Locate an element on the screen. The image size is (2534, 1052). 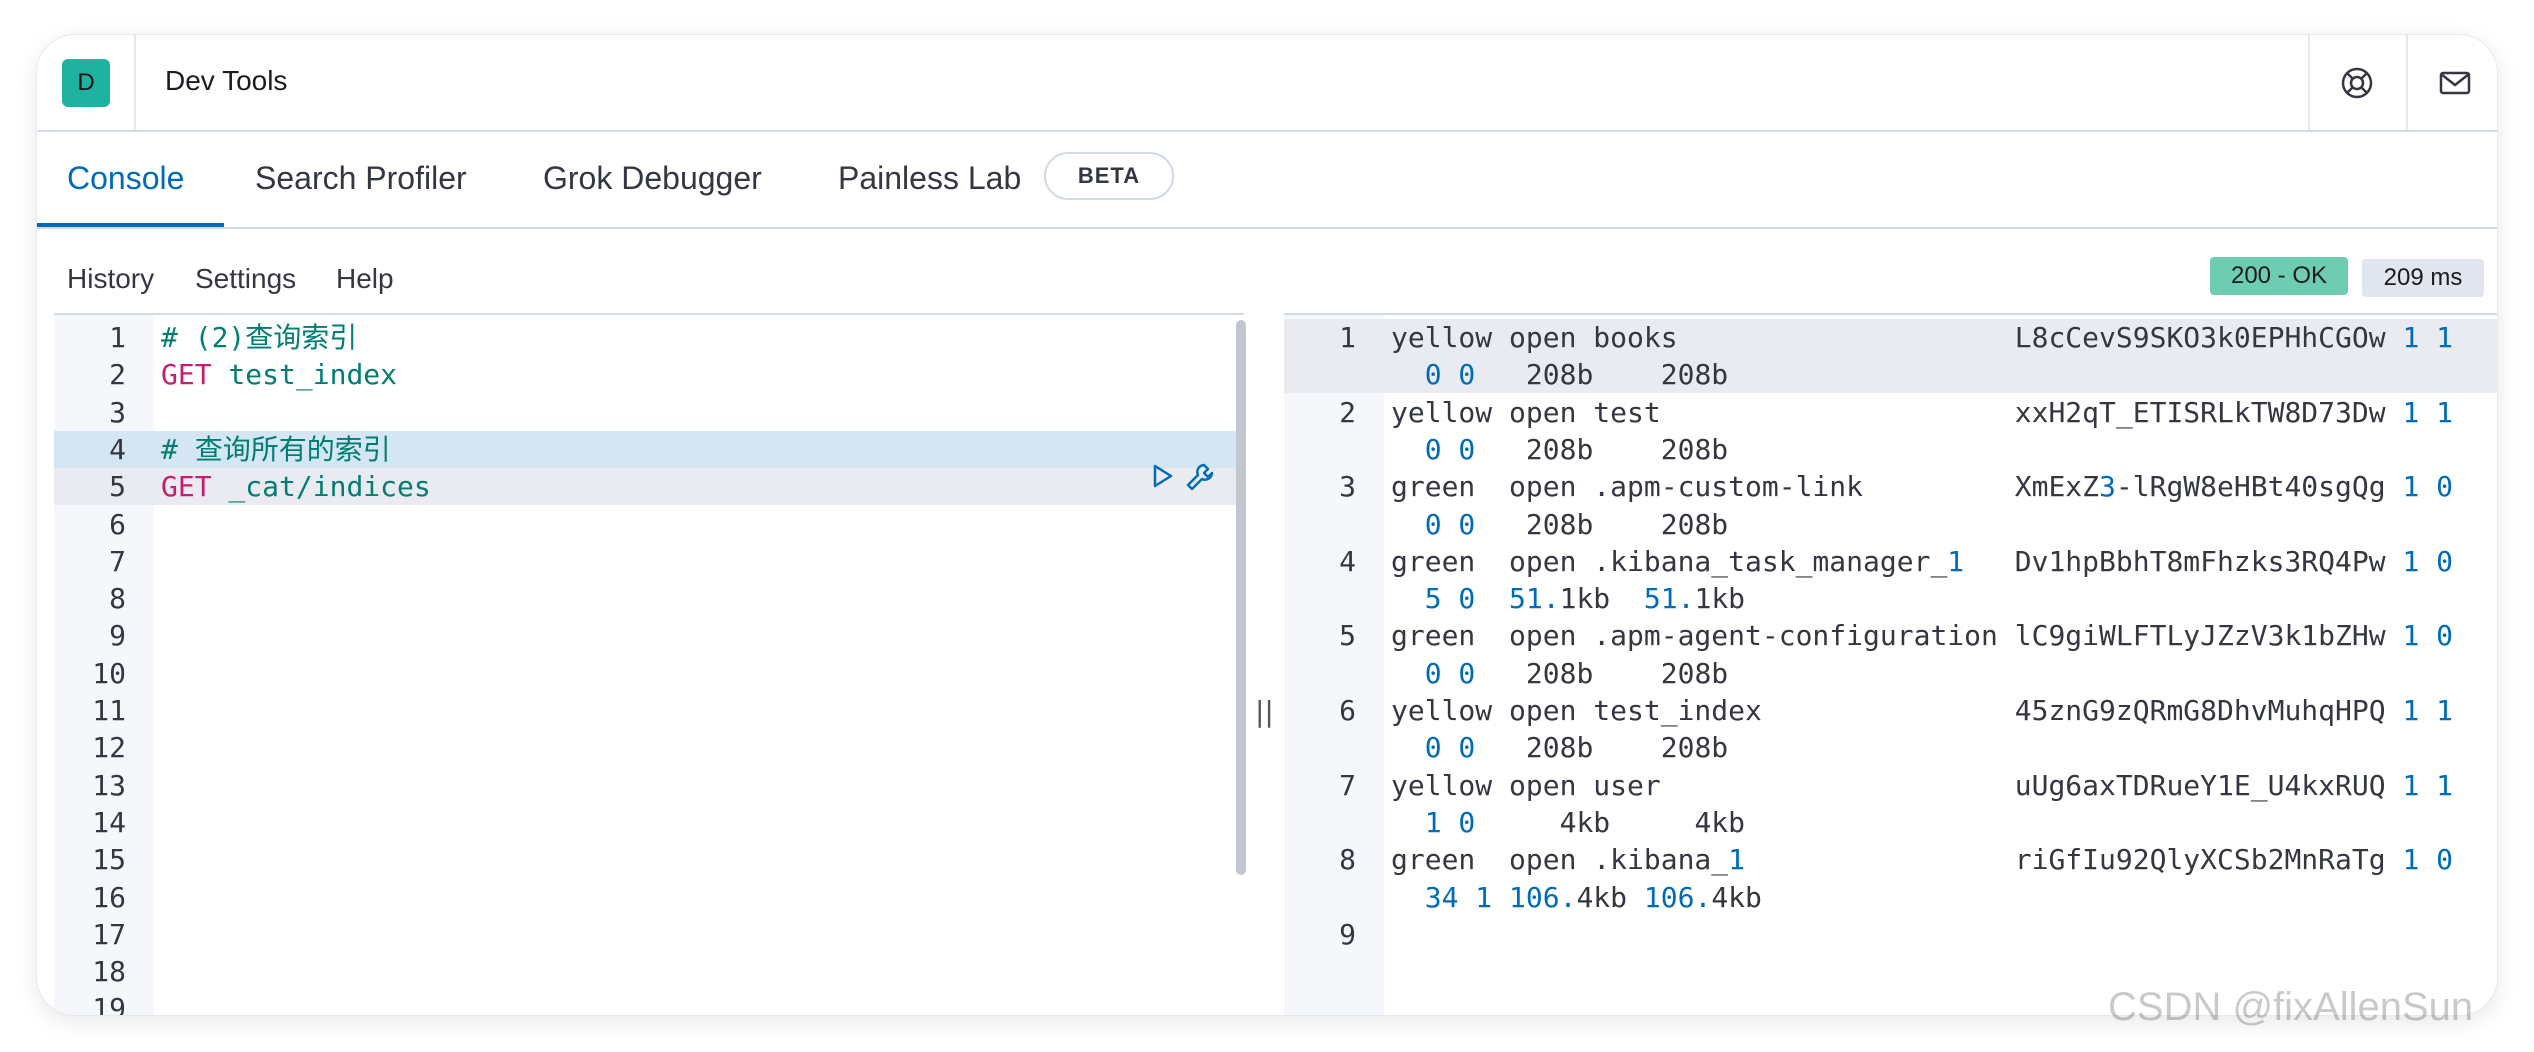
tab-painless-lab: Painless Lab is located at coordinates (929, 178).